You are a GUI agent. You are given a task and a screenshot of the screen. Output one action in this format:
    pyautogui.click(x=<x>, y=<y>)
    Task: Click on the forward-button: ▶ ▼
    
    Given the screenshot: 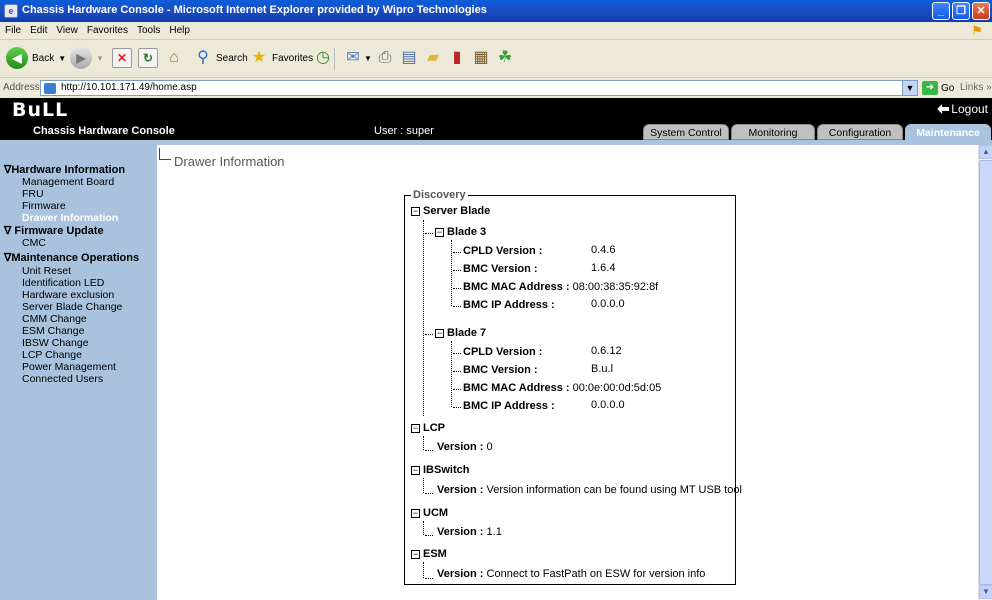 What is the action you would take?
    pyautogui.click(x=87, y=58)
    